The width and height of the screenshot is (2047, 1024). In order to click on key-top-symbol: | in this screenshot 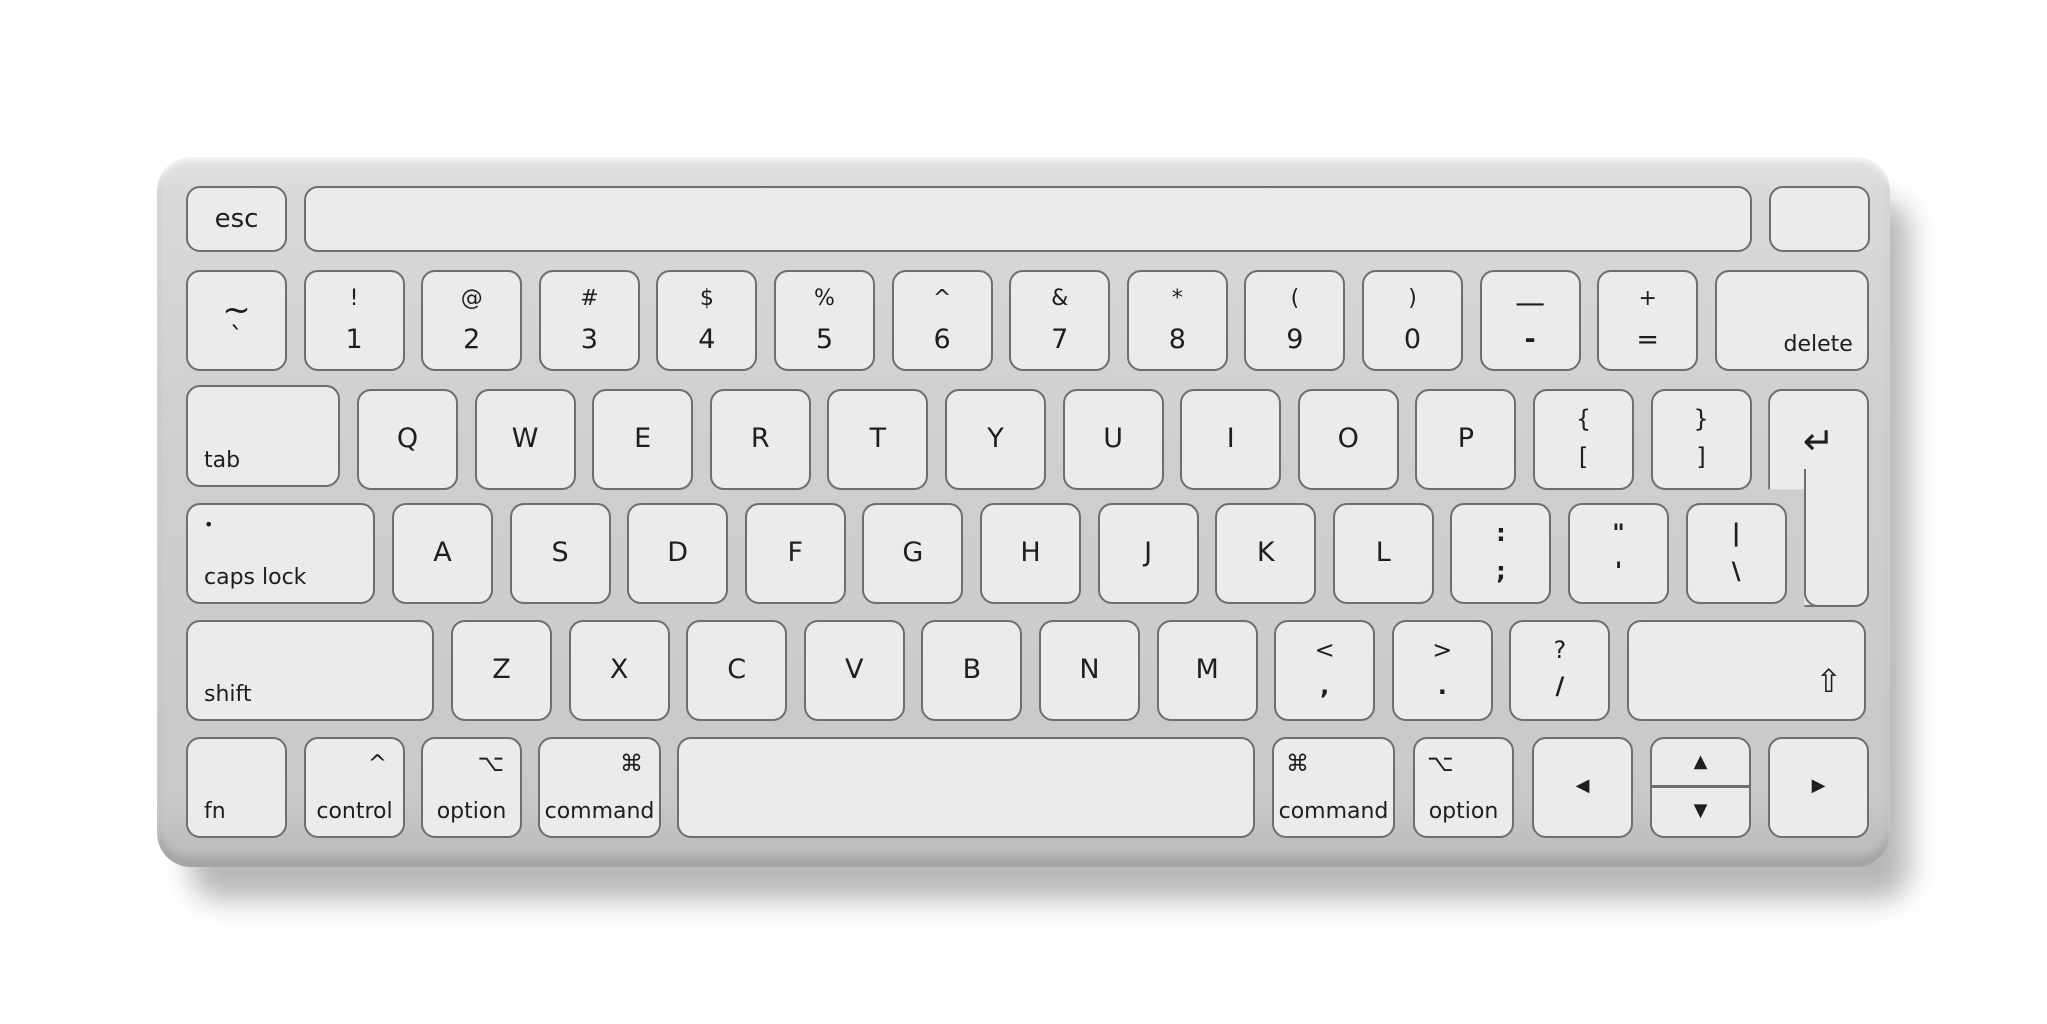, I will do `click(1736, 533)`.